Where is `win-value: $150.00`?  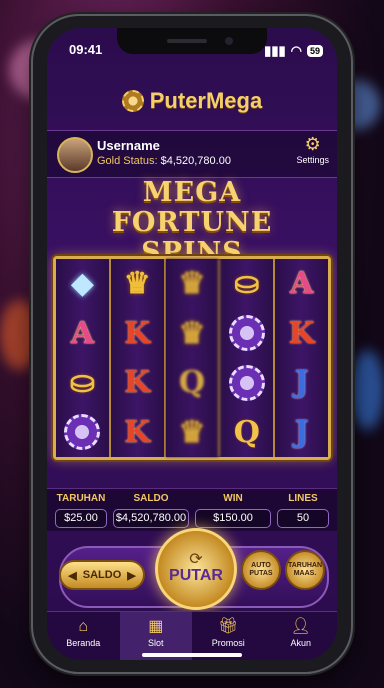 win-value: $150.00 is located at coordinates (233, 518).